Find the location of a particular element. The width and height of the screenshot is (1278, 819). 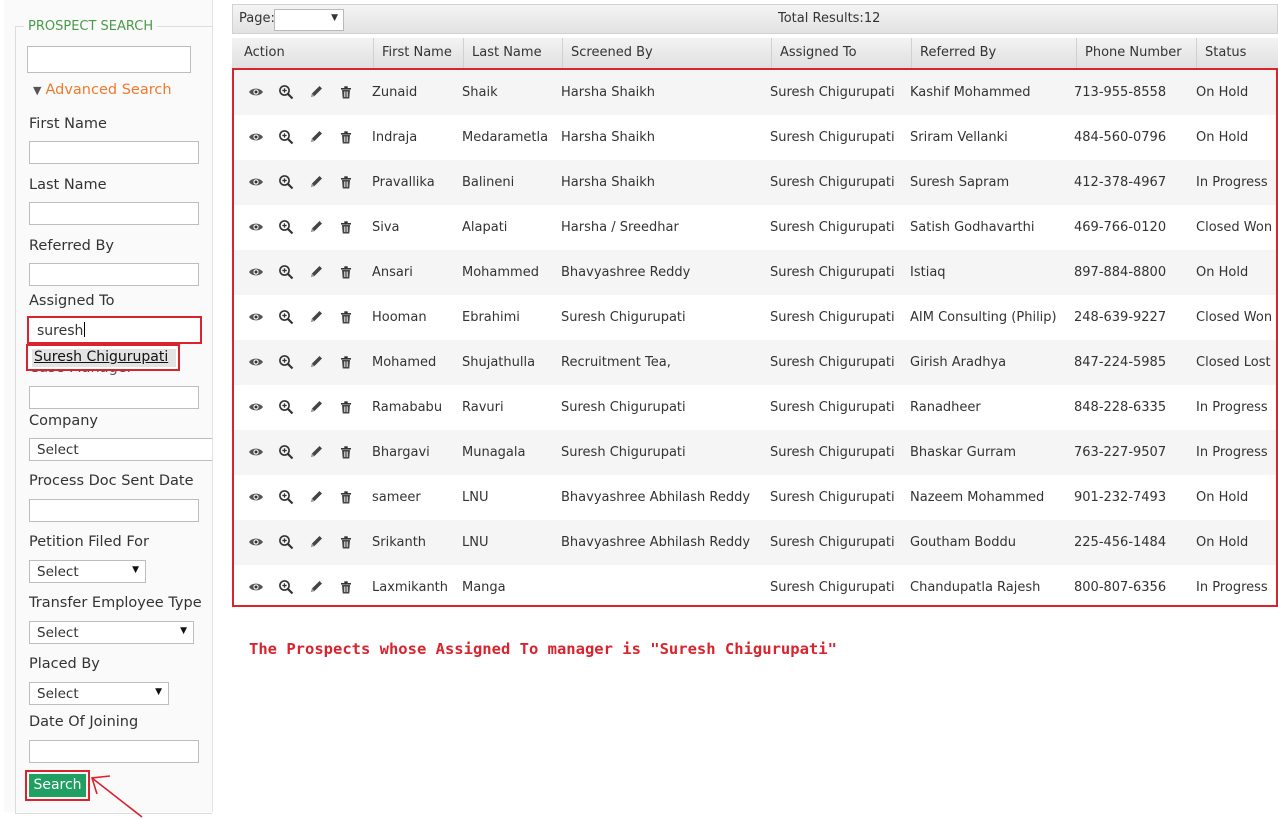

placed-by-select: Select ▼ is located at coordinates (99, 693).